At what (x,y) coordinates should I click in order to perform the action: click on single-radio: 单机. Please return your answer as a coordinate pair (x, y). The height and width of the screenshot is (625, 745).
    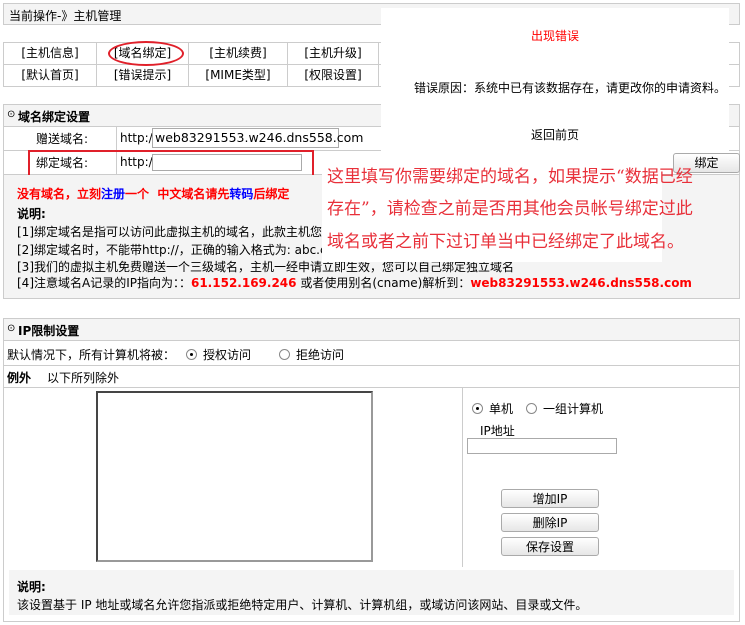
    Looking at the image, I should click on (492, 408).